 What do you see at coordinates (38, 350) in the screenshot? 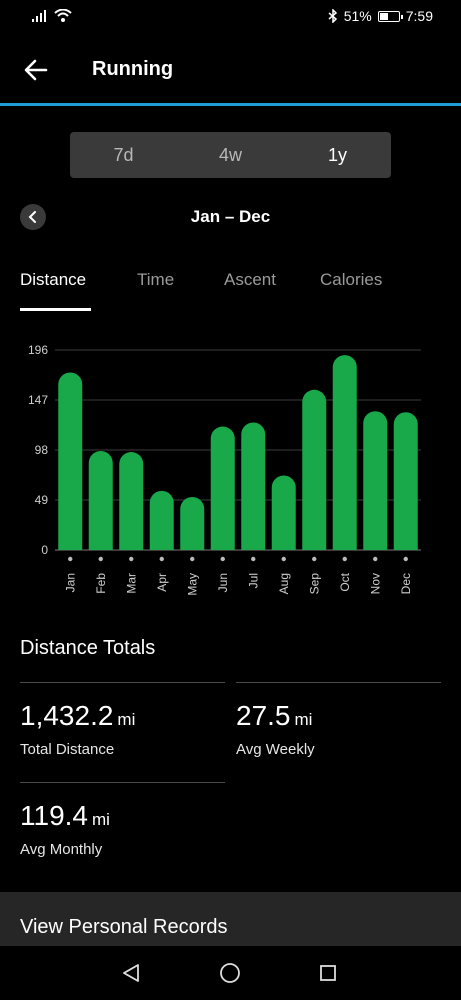
I see `y-tick-label: 196` at bounding box center [38, 350].